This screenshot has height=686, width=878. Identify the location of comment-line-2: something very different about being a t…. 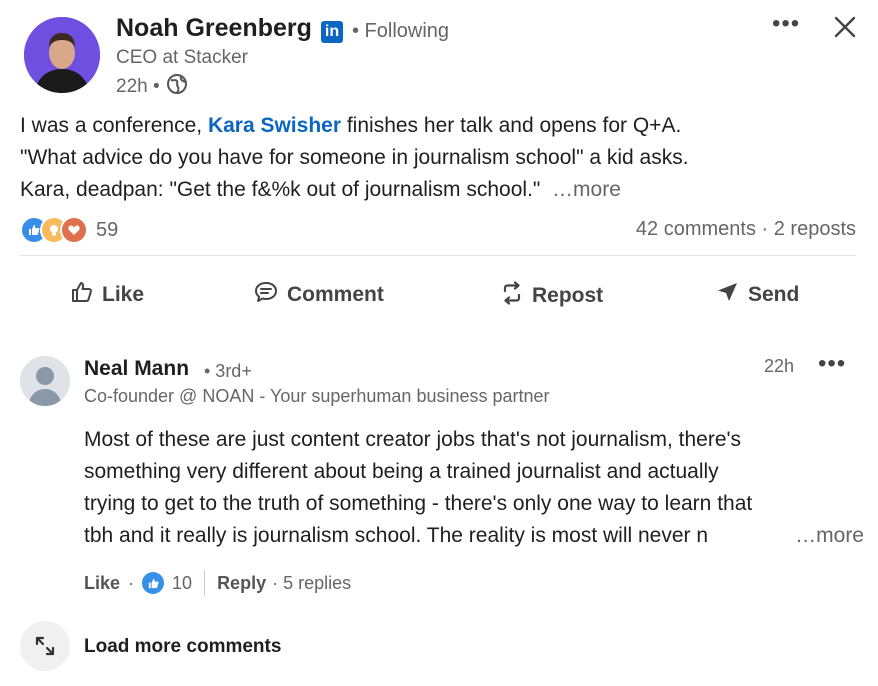
(401, 471).